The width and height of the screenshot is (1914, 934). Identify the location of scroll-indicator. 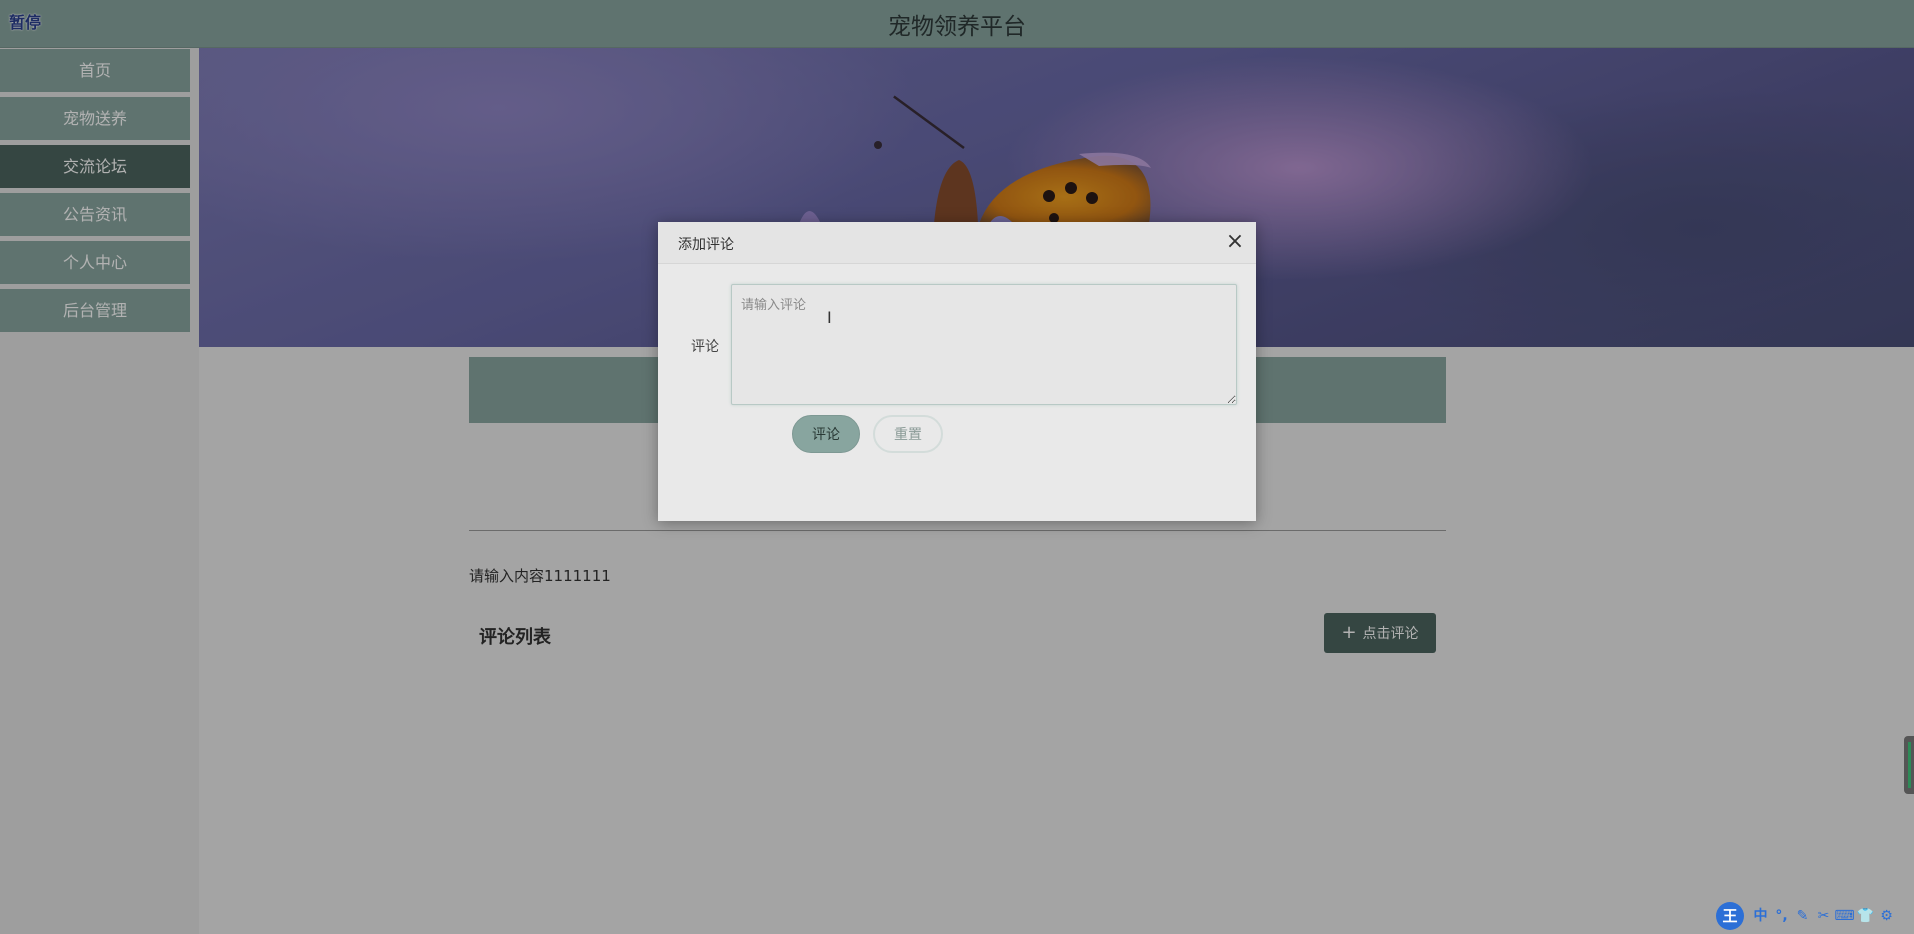
(1909, 765).